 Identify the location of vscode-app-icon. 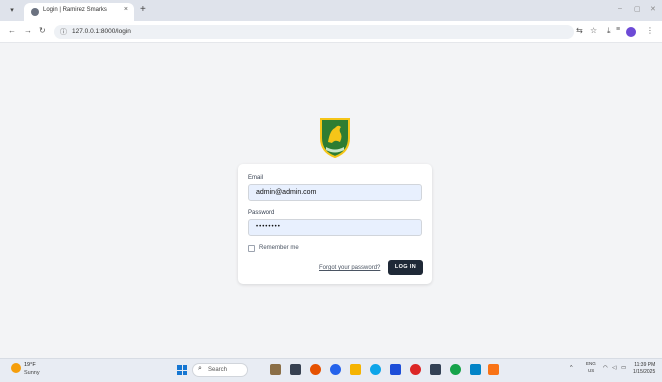
(475, 369).